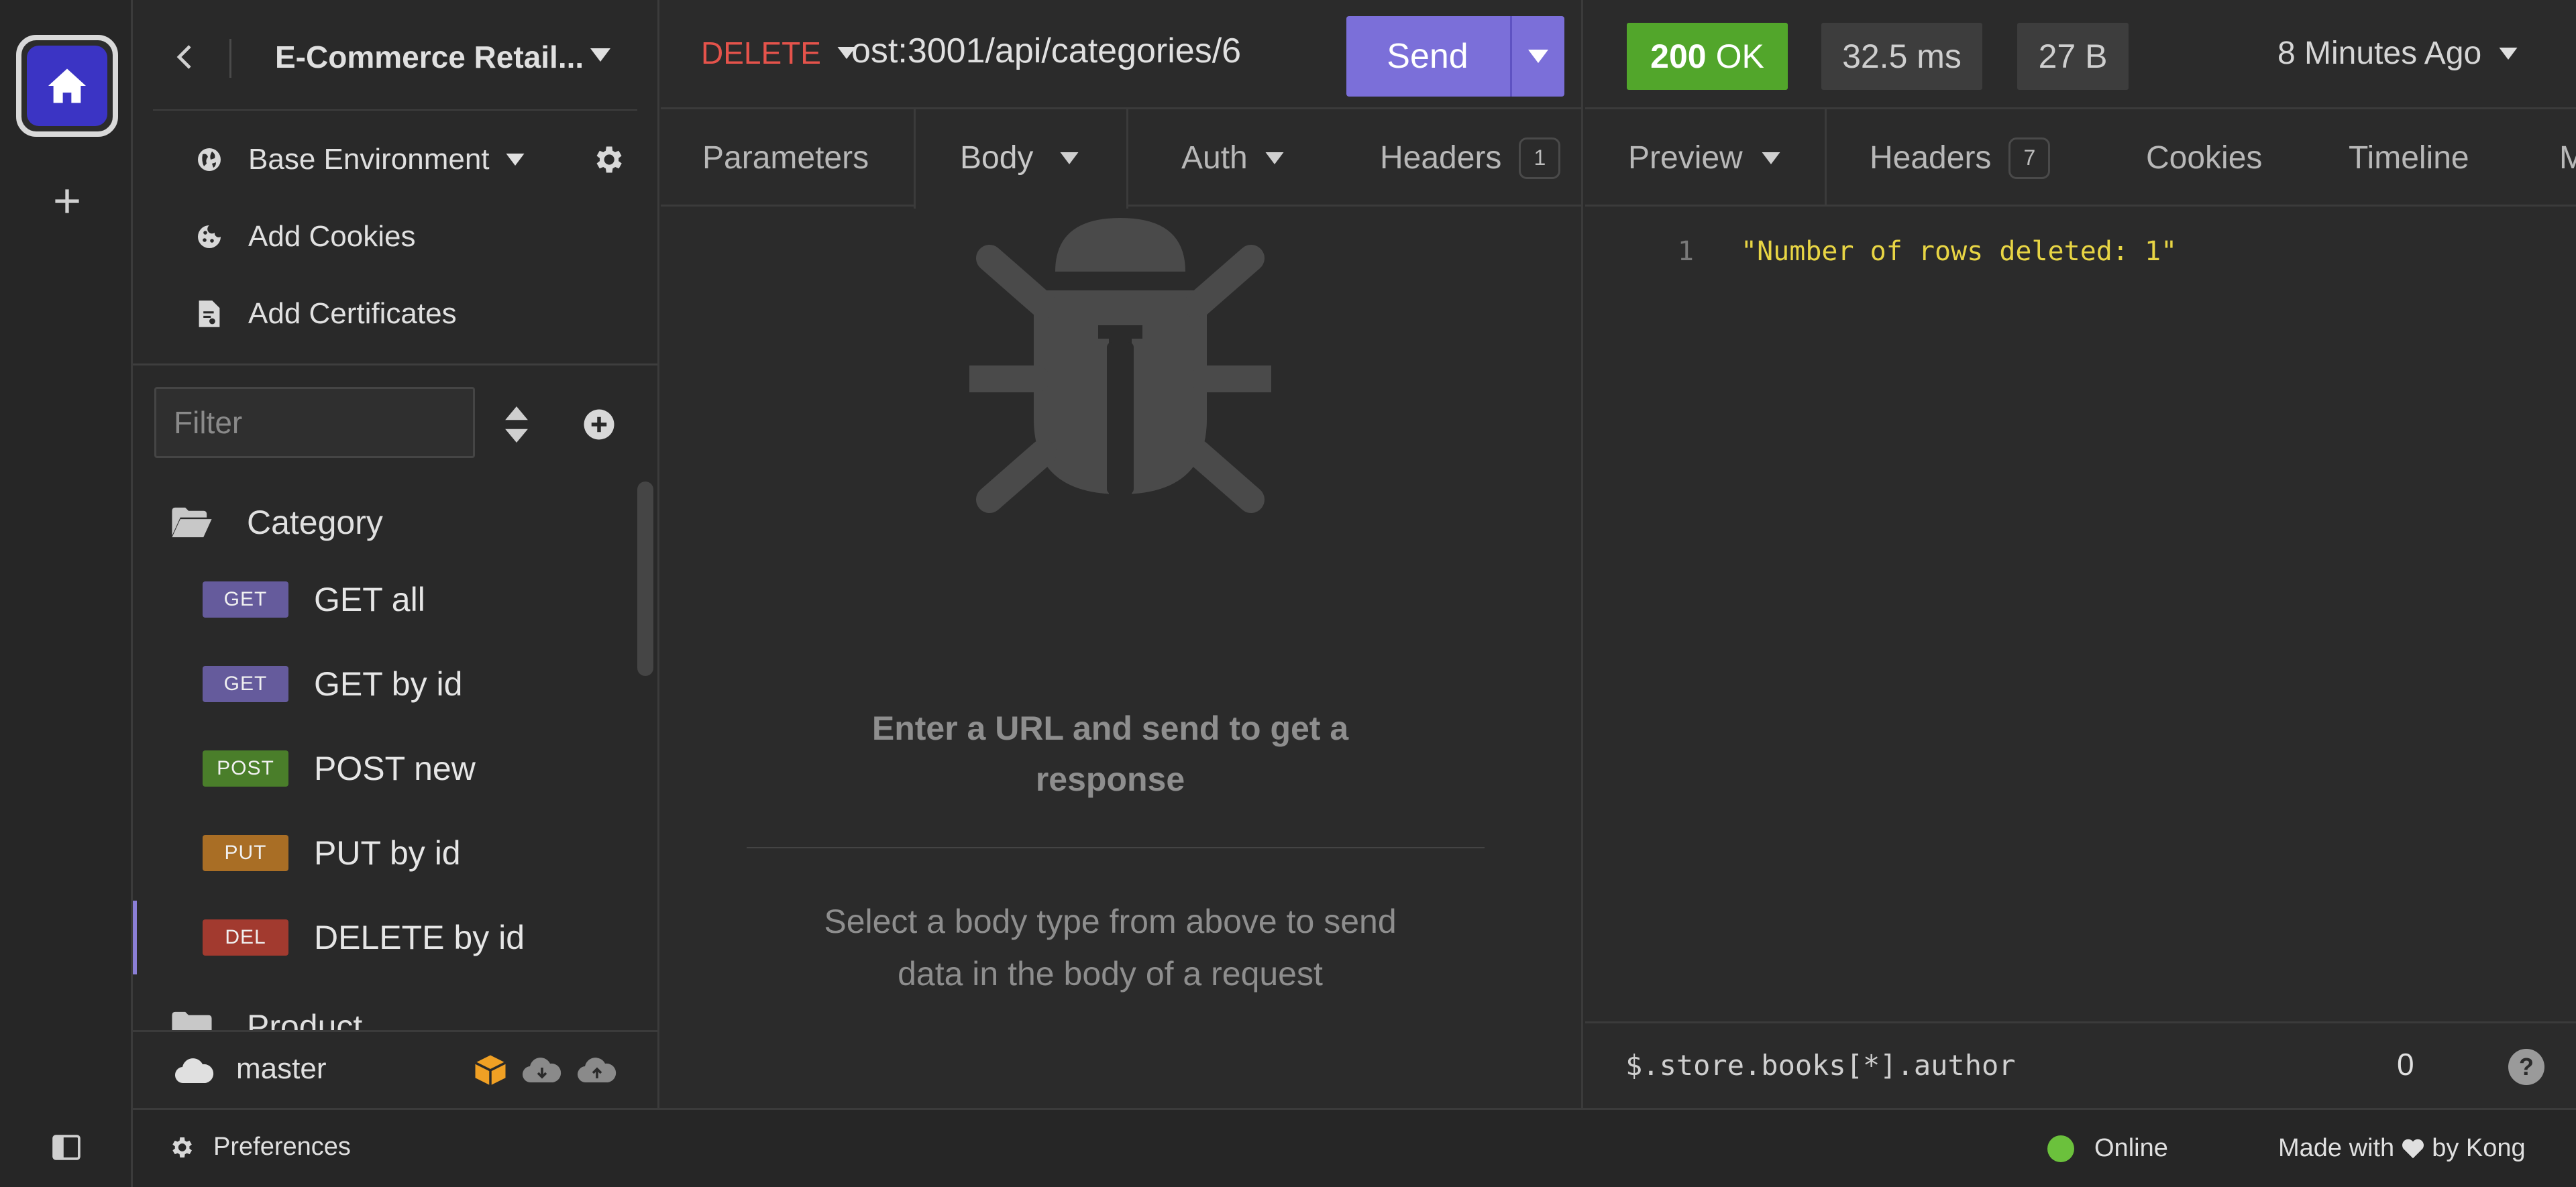 This screenshot has height=1187, width=2576. I want to click on send-button: Send, so click(1427, 57).